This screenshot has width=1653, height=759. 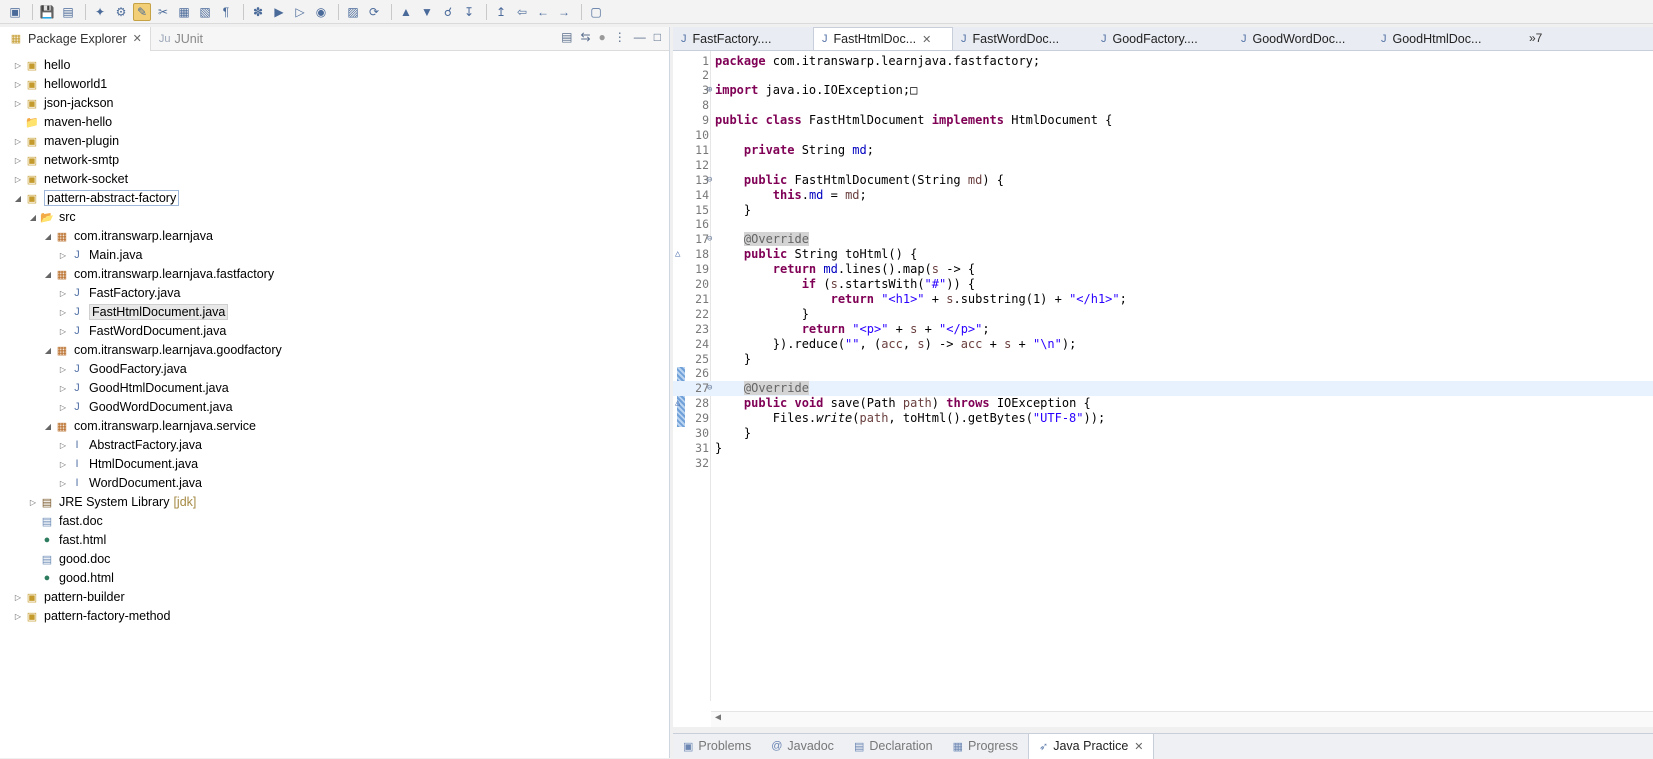 What do you see at coordinates (59, 84) in the screenshot?
I see `tree-item: ▷ ▣ helloworld1` at bounding box center [59, 84].